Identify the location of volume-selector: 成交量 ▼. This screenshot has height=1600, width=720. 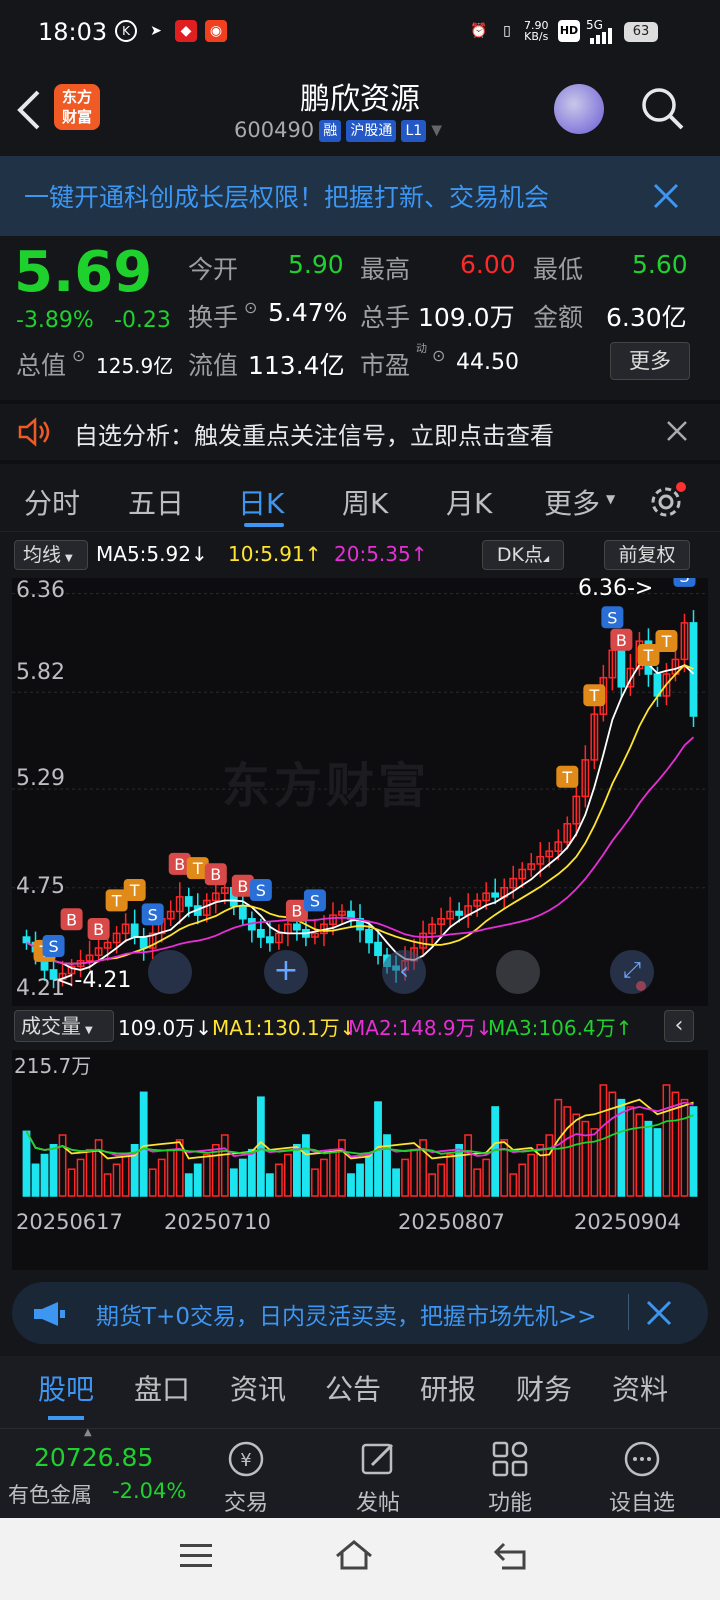
(64, 1026).